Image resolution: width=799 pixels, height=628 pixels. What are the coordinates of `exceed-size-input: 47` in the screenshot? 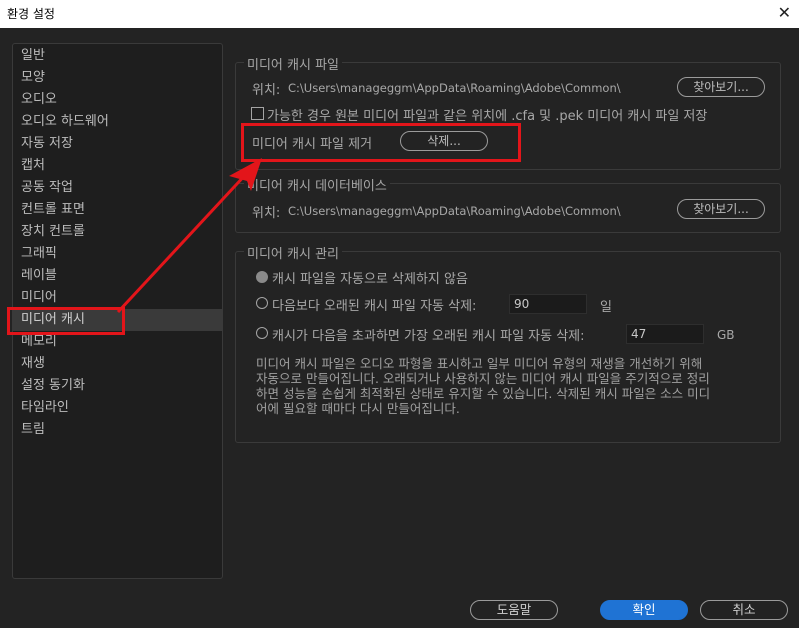 It's located at (665, 334).